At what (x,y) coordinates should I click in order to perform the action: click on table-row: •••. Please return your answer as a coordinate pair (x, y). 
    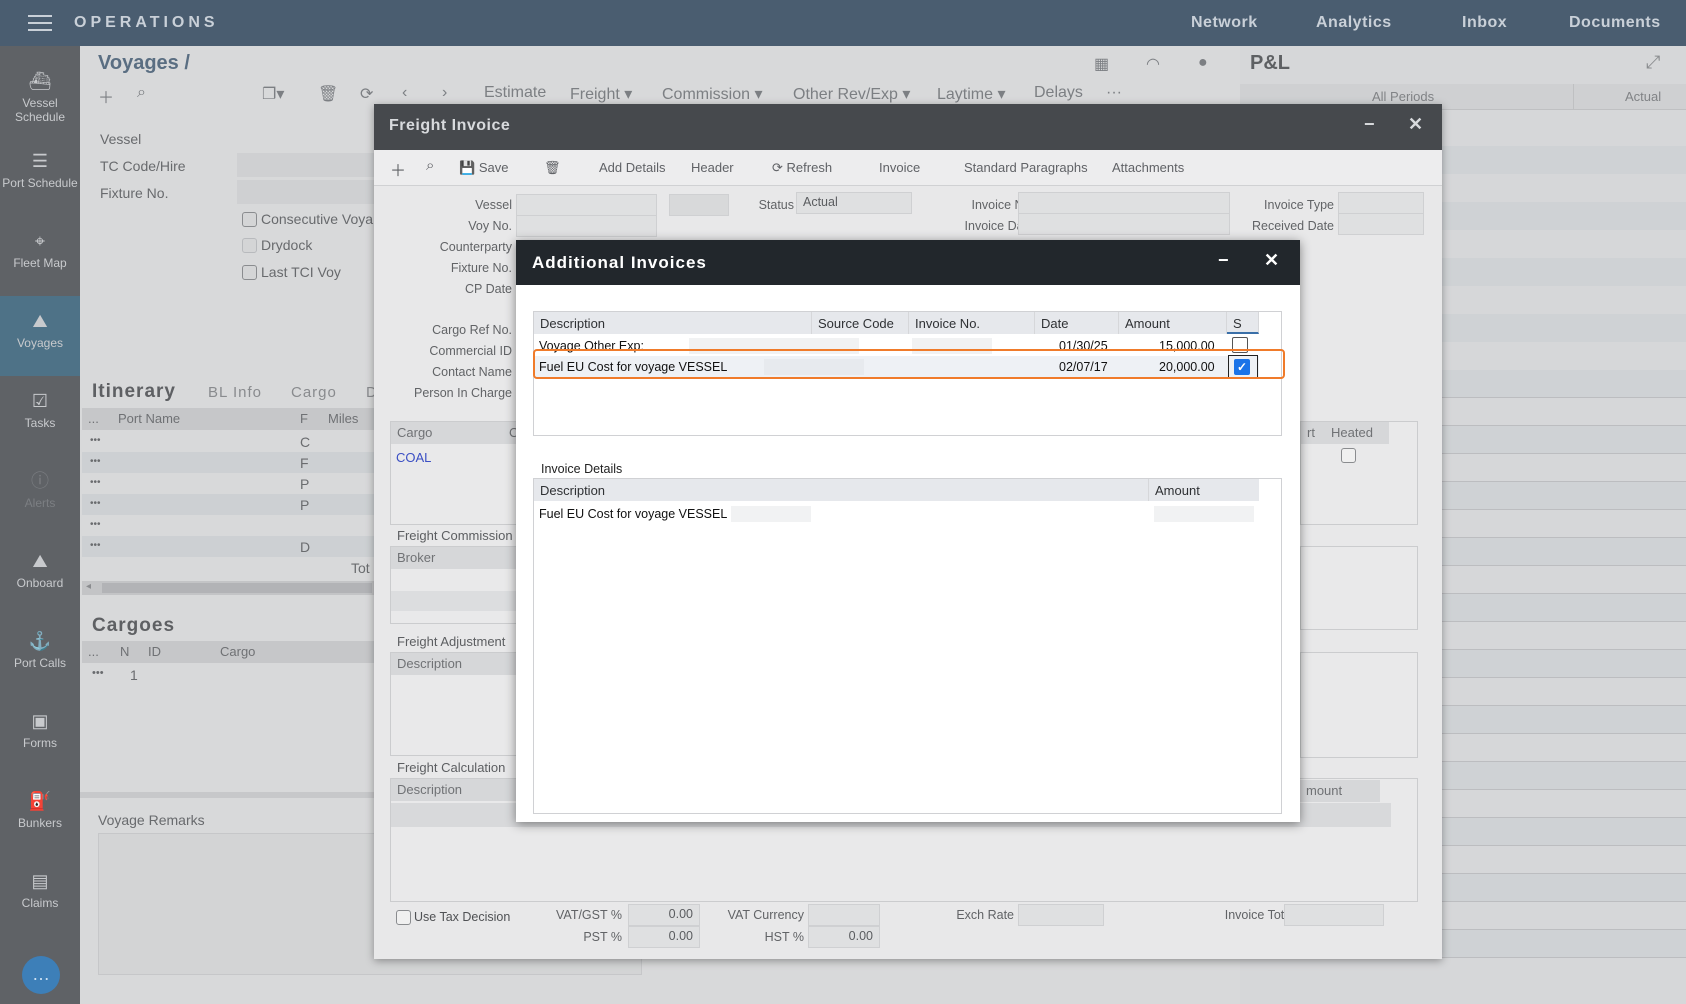
    Looking at the image, I should click on (228, 525).